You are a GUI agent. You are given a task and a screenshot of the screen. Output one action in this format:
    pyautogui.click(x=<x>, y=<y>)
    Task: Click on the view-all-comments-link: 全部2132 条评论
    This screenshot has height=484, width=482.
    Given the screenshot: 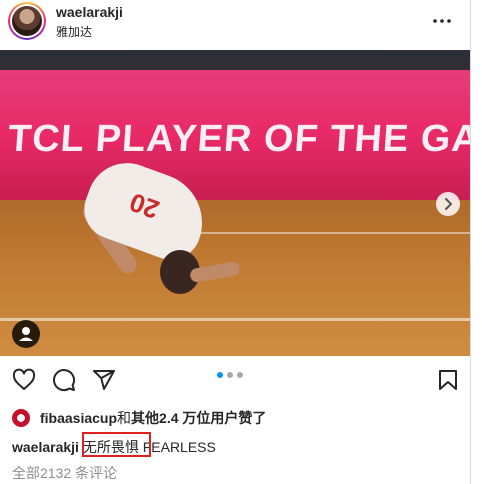 What is the action you would take?
    pyautogui.click(x=64, y=473)
    